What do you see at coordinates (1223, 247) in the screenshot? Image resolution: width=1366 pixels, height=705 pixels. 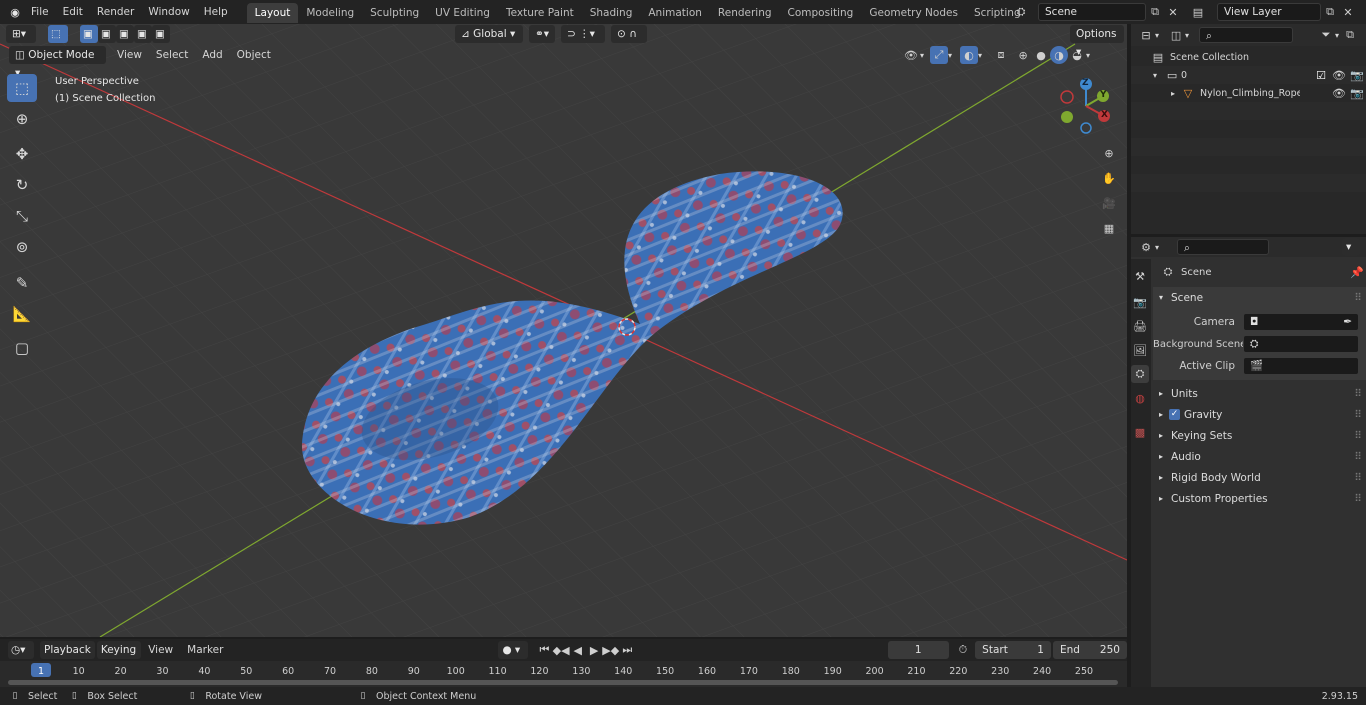 I see `properties-search-input: ⌕` at bounding box center [1223, 247].